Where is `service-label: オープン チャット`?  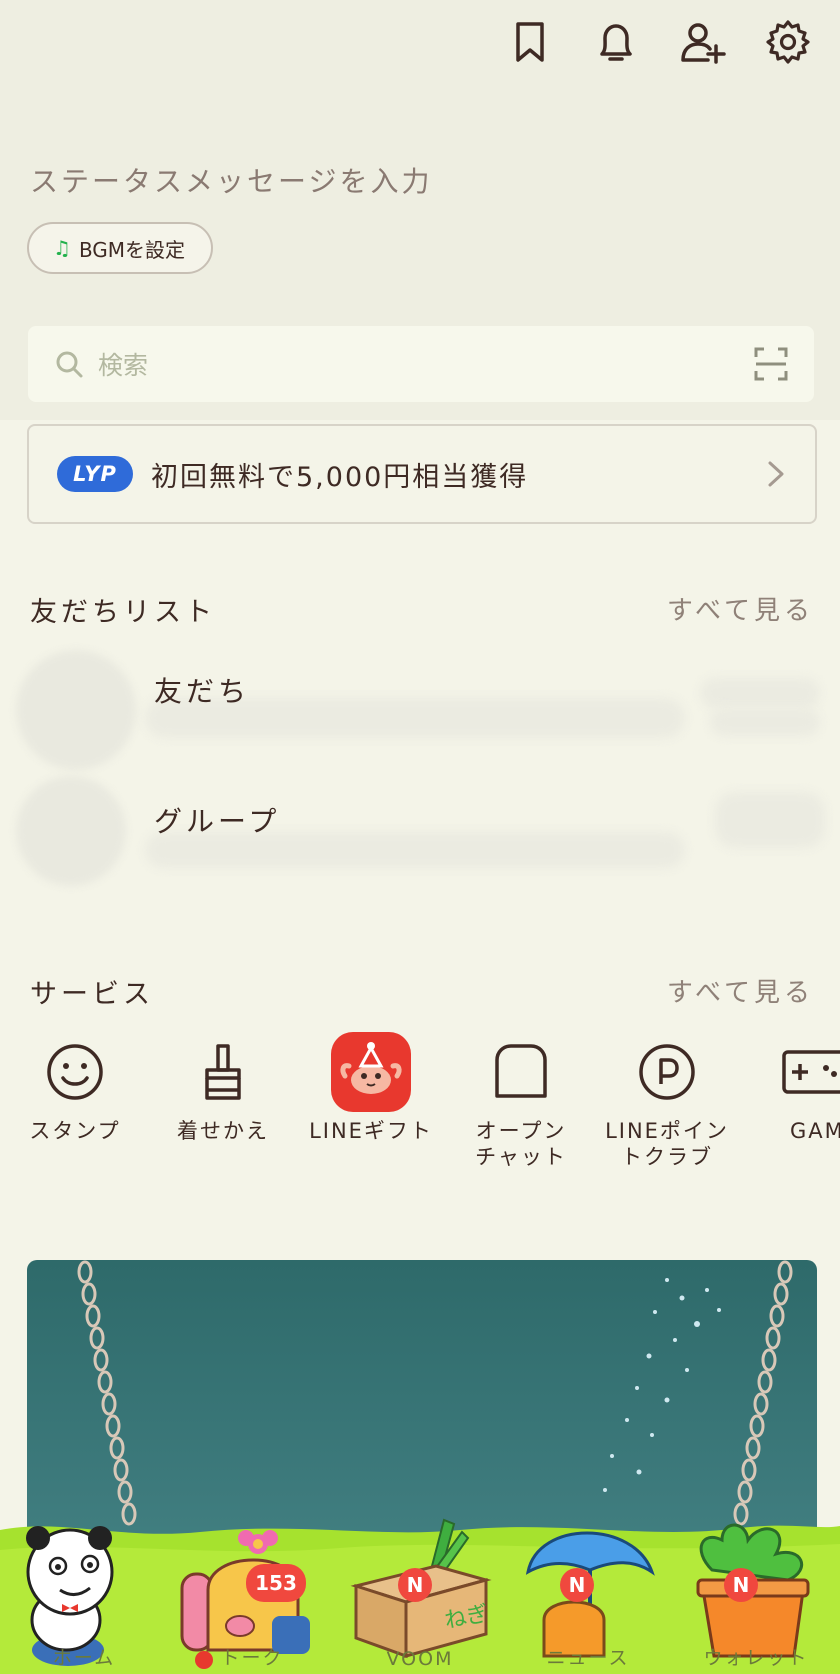
service-label: オープン チャット is located at coordinates (521, 1144).